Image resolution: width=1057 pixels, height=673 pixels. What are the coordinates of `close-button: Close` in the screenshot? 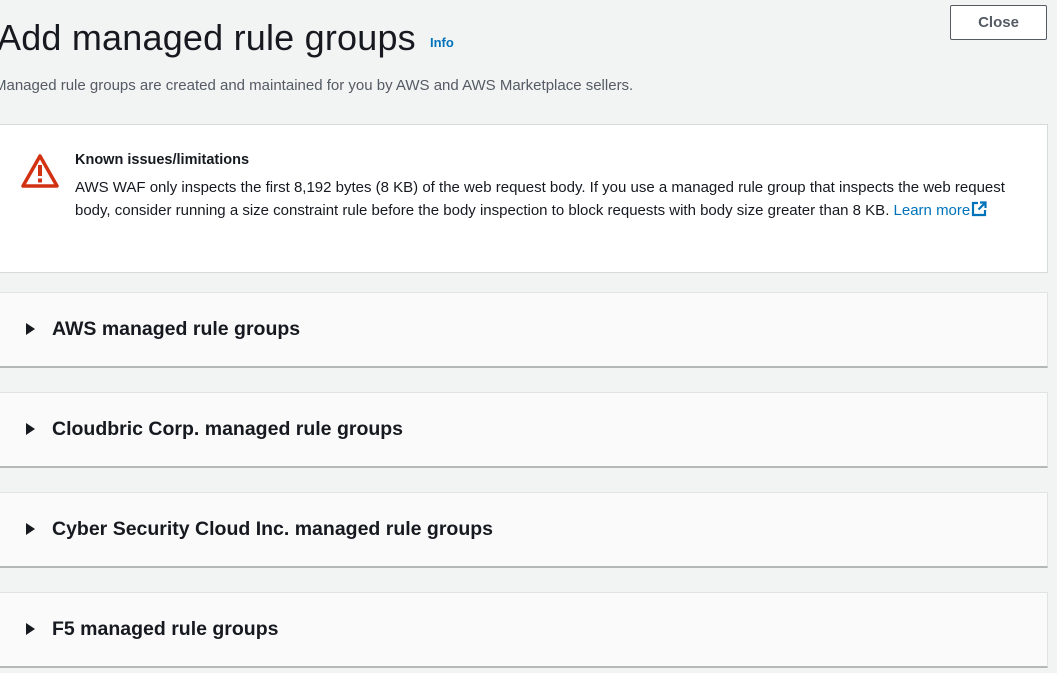 It's located at (998, 22).